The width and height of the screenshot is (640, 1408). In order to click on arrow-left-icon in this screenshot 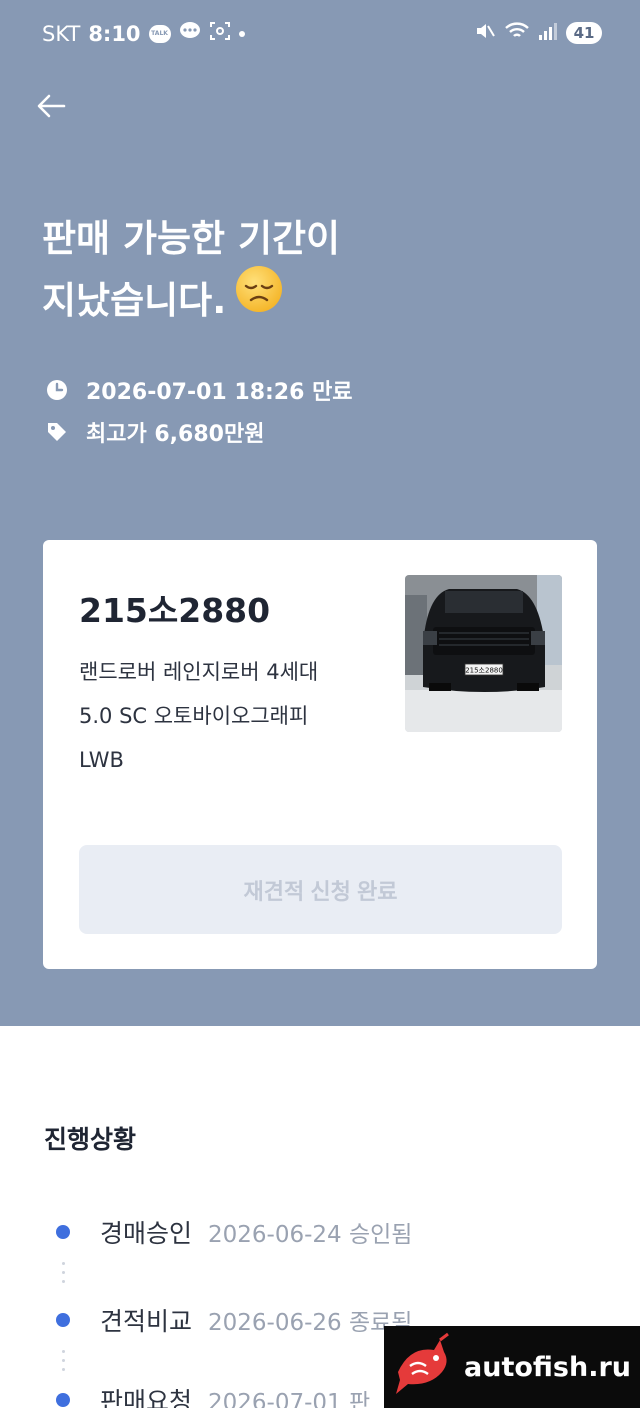, I will do `click(51, 106)`.